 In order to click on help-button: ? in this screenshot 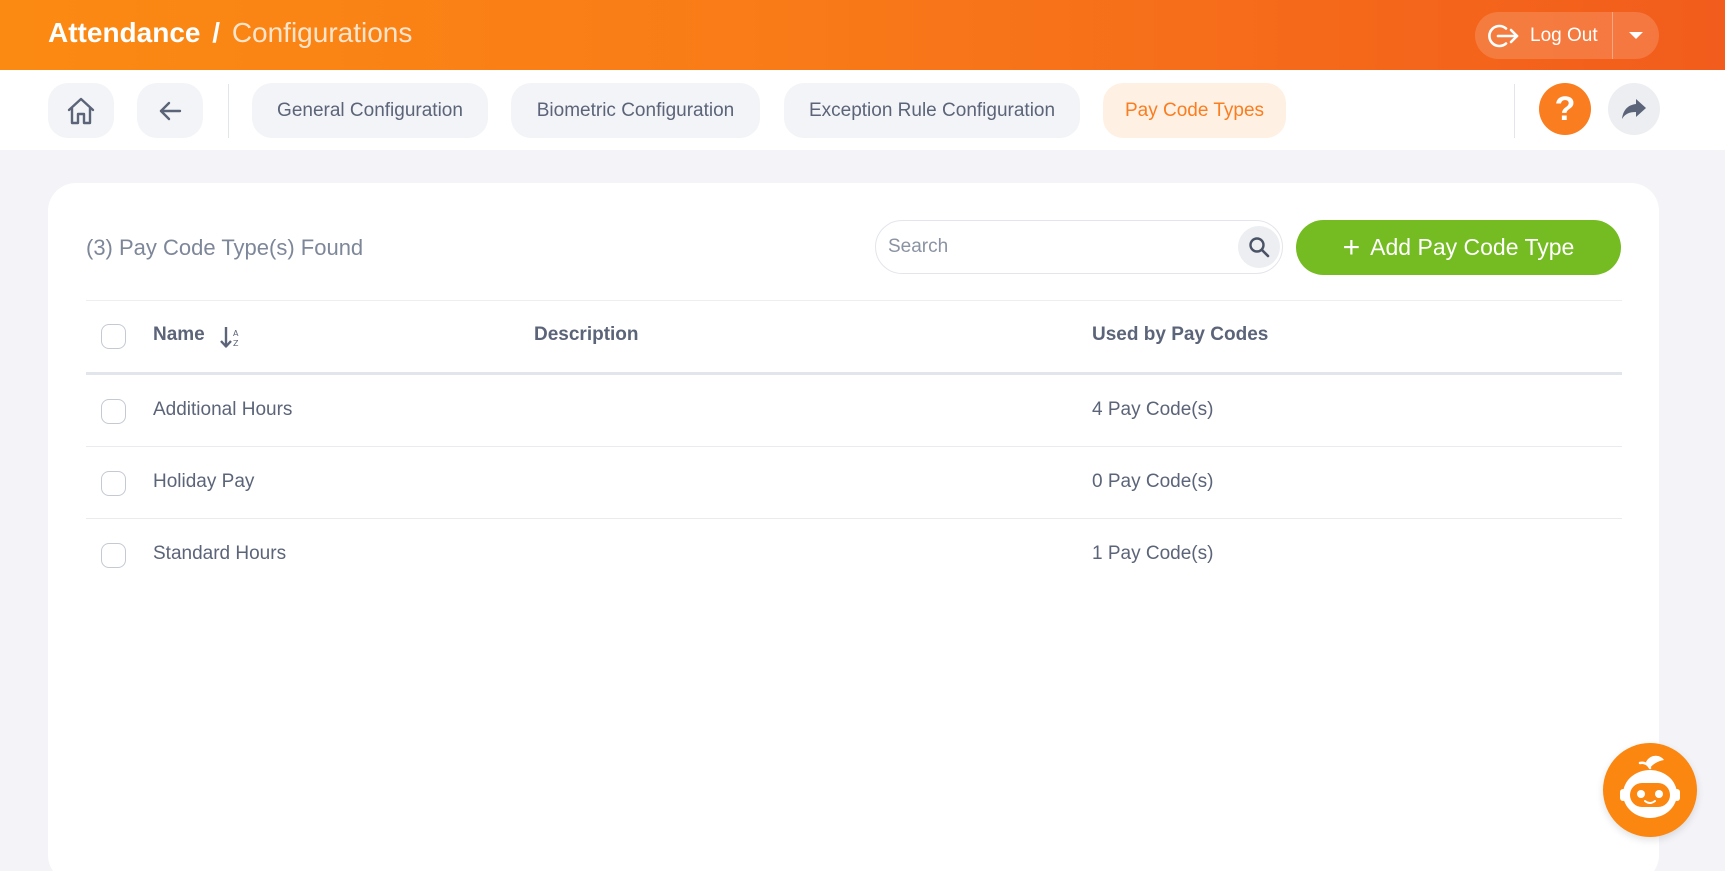, I will do `click(1565, 109)`.